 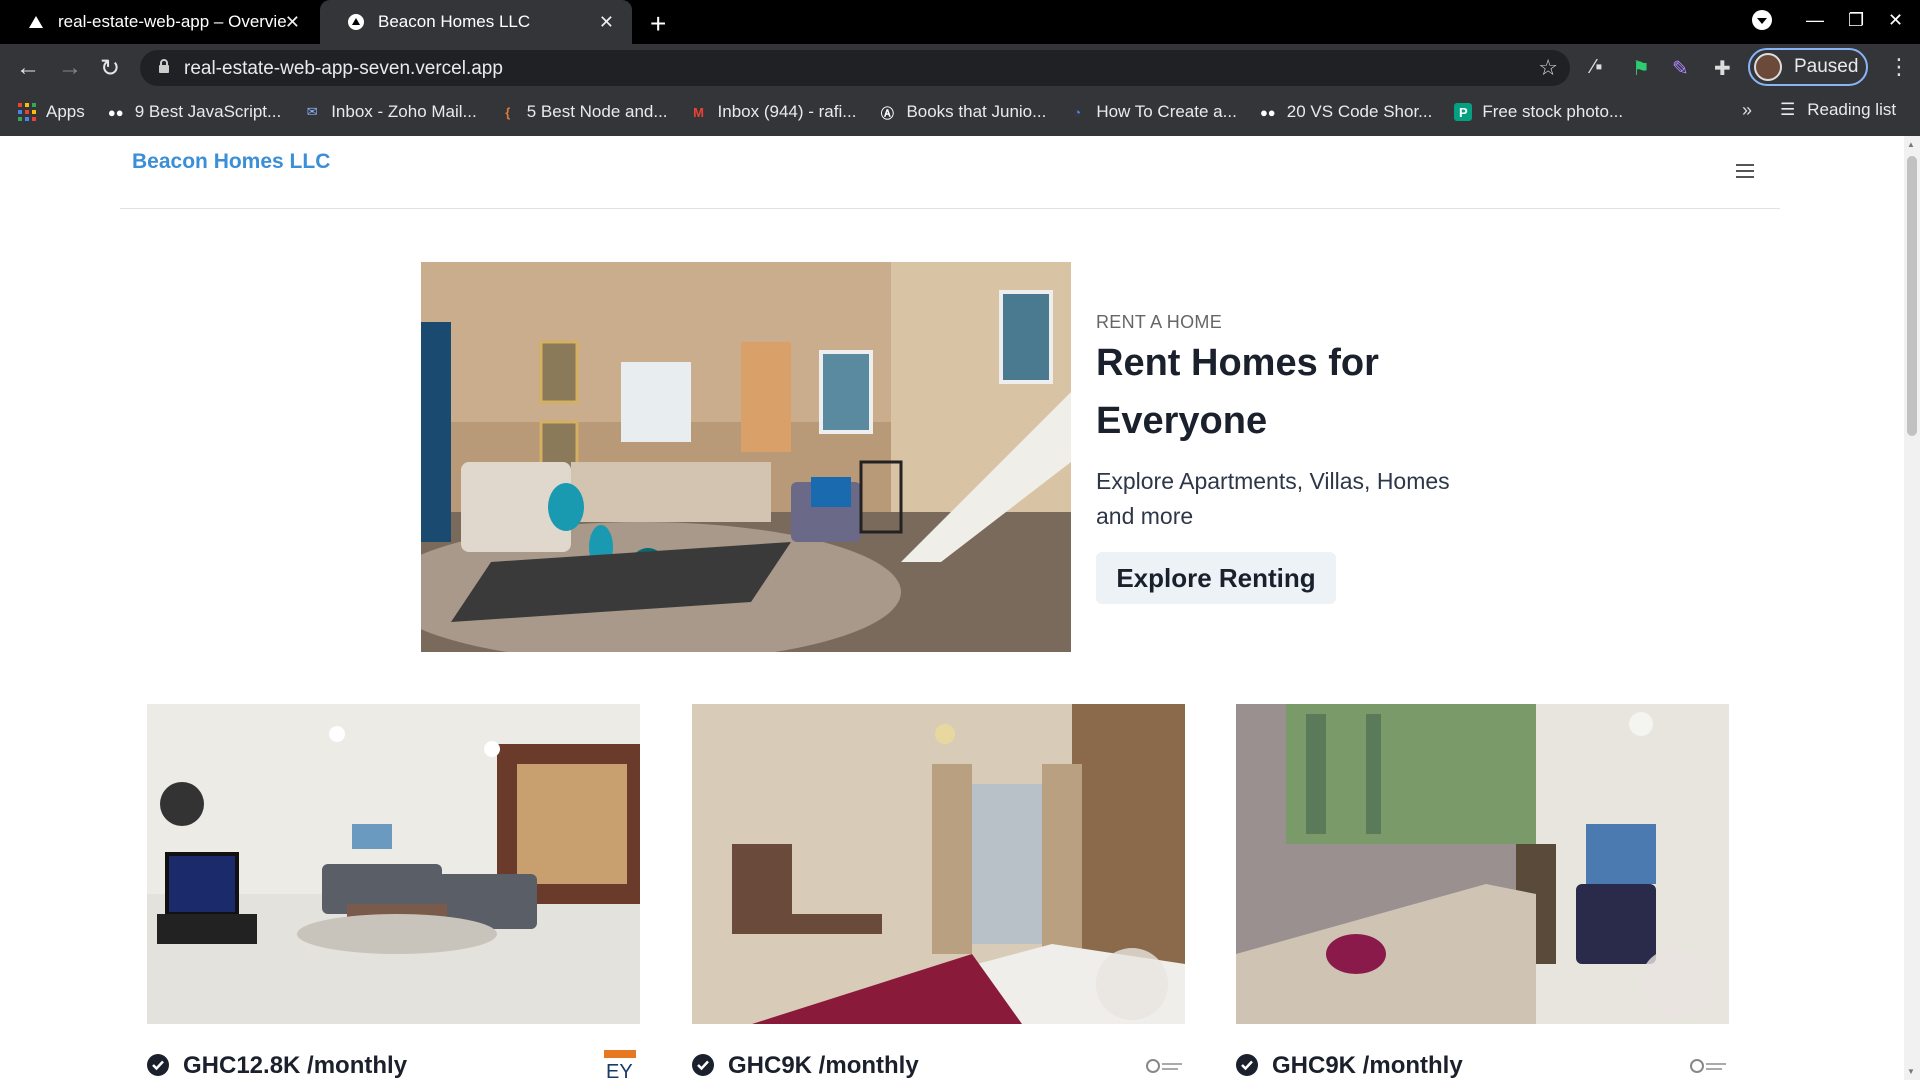 What do you see at coordinates (1463, 112) in the screenshot?
I see `pexels-icon: P` at bounding box center [1463, 112].